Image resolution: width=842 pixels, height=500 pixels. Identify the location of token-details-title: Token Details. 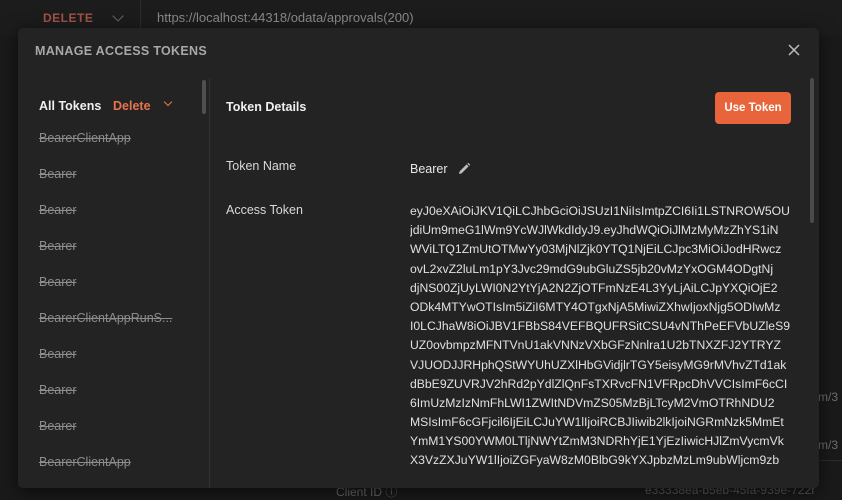
(266, 107).